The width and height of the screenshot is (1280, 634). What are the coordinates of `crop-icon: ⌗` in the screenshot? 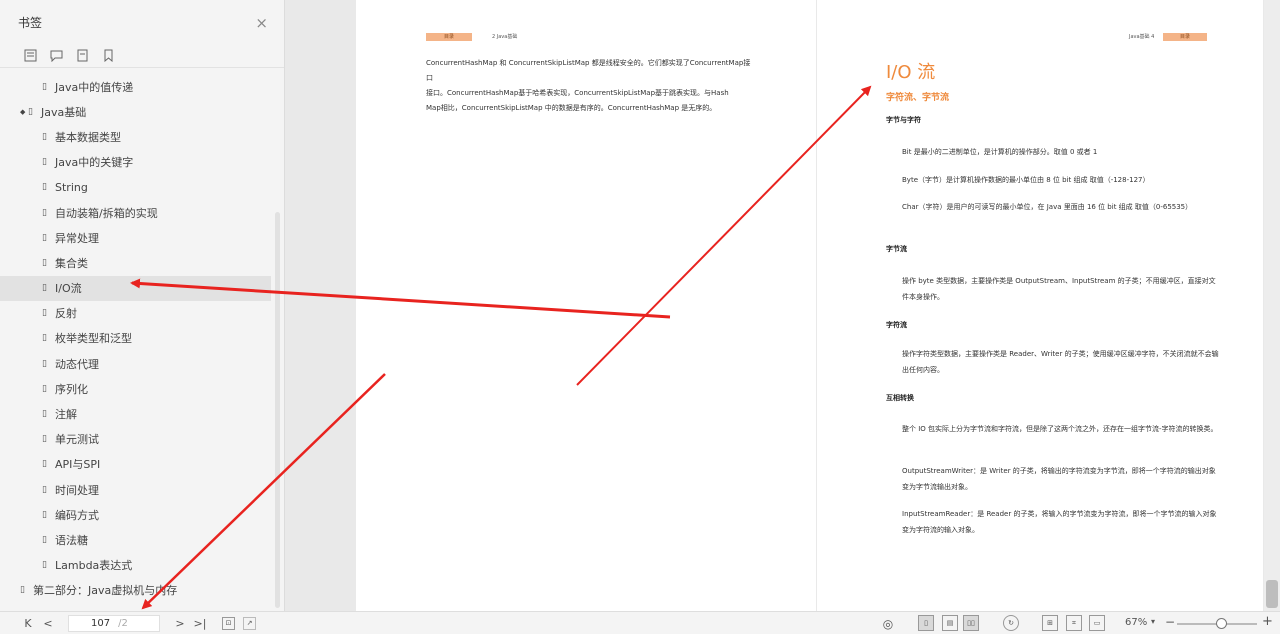 It's located at (1074, 623).